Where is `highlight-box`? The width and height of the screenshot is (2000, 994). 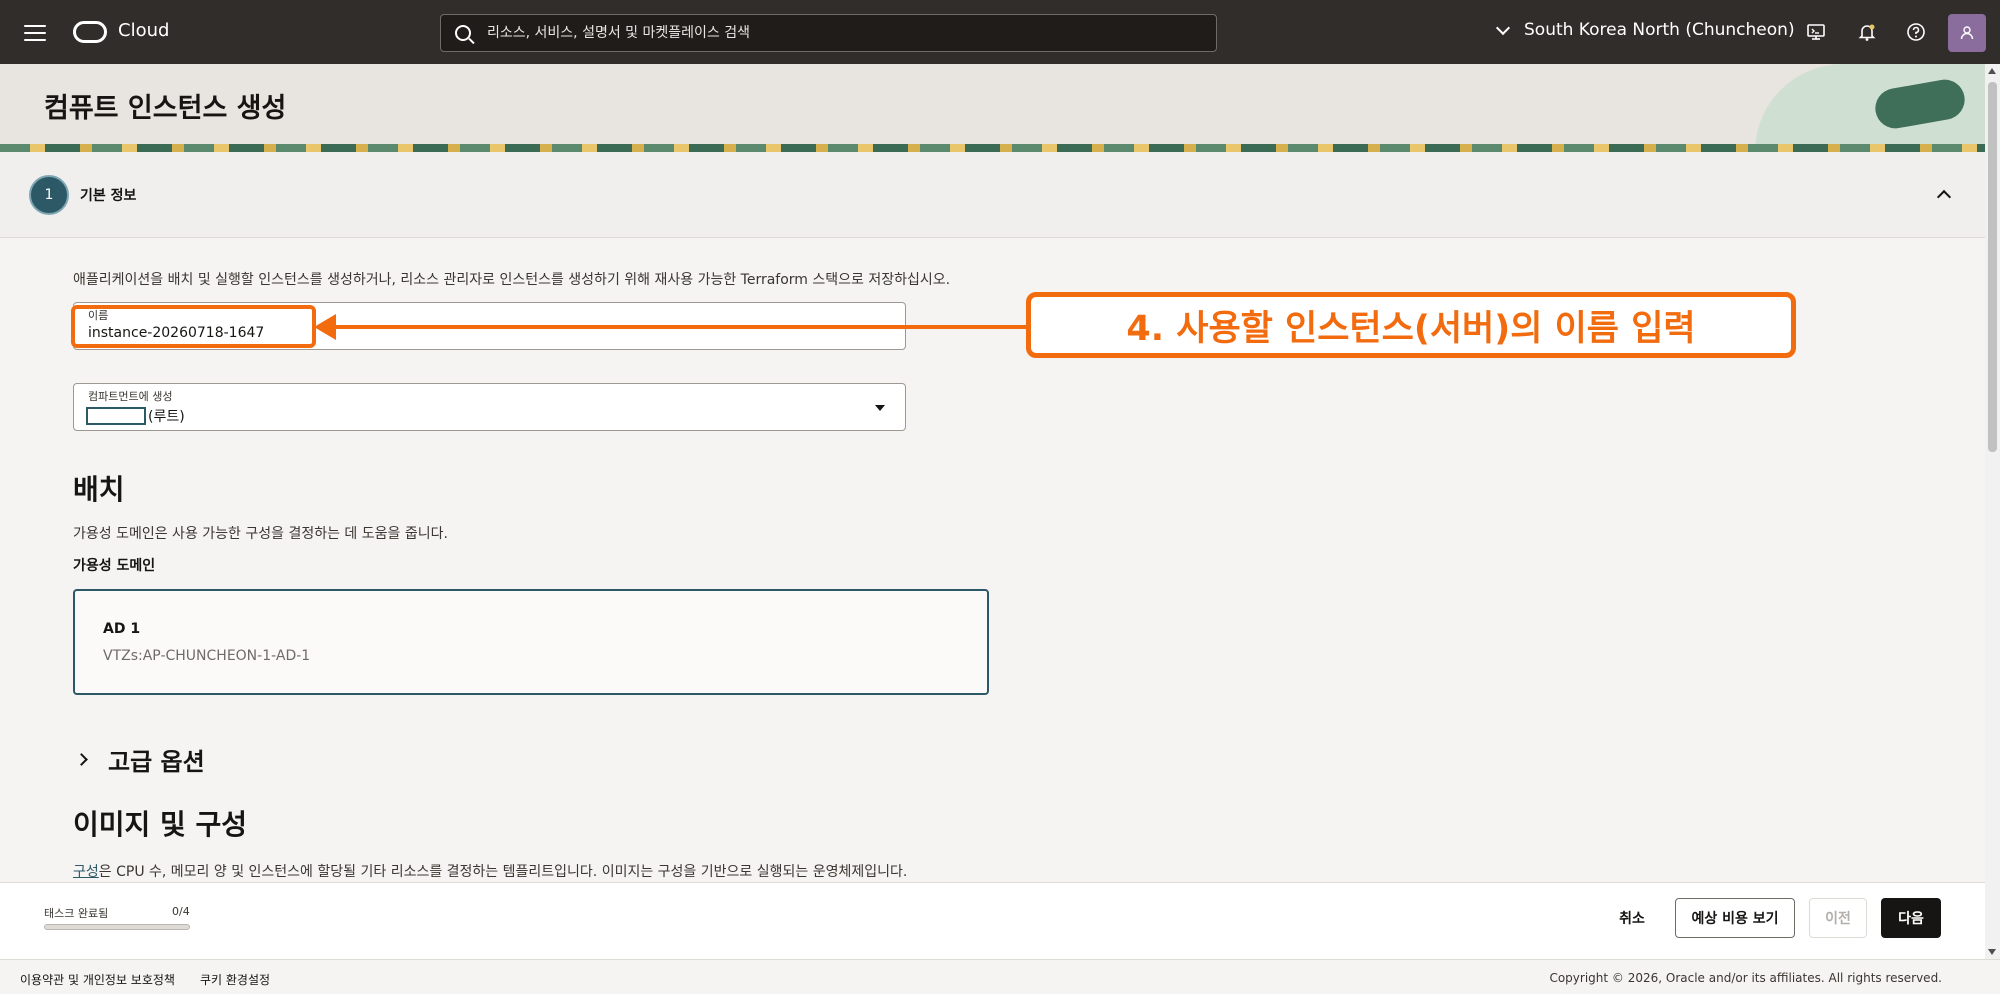 highlight-box is located at coordinates (193, 326).